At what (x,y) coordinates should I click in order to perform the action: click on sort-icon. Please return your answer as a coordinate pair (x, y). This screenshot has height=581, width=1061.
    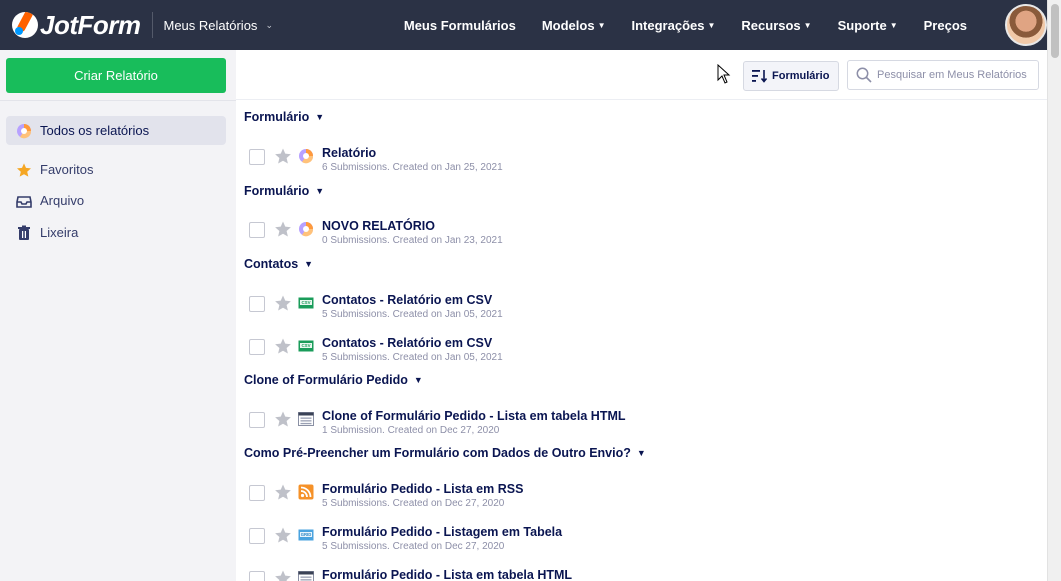
    Looking at the image, I should click on (760, 76).